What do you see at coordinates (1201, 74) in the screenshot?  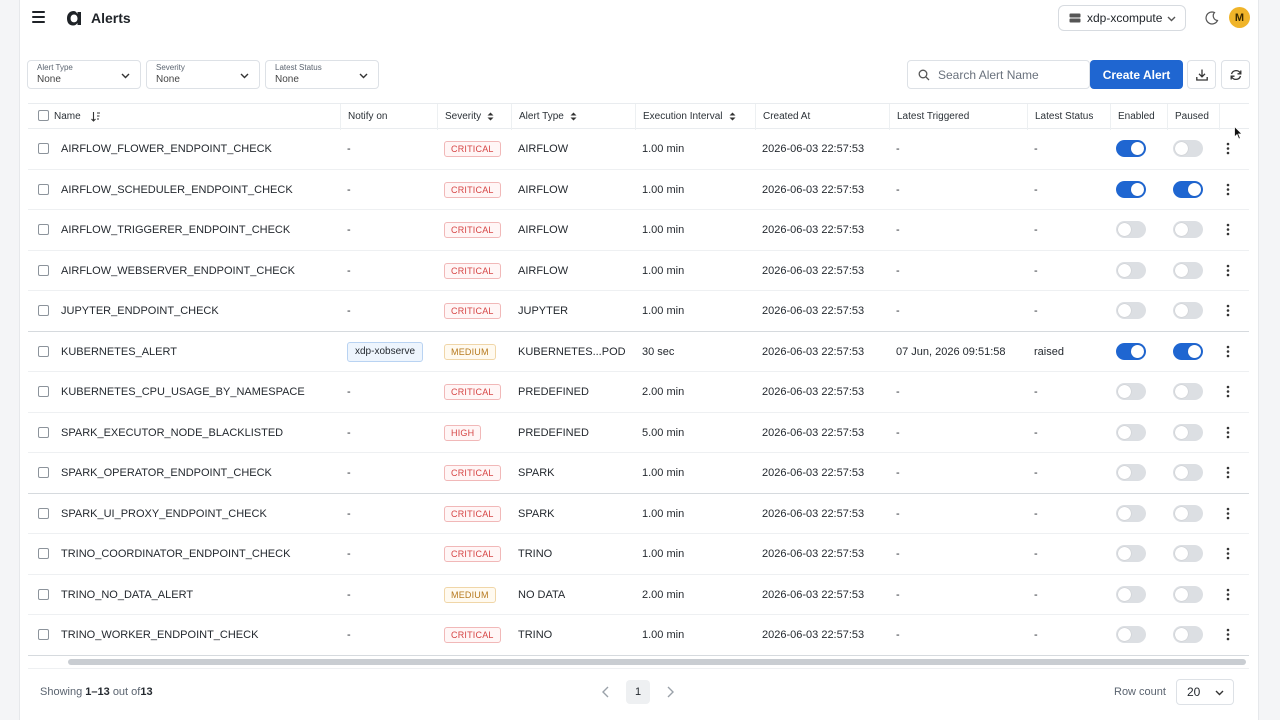 I see `download-button` at bounding box center [1201, 74].